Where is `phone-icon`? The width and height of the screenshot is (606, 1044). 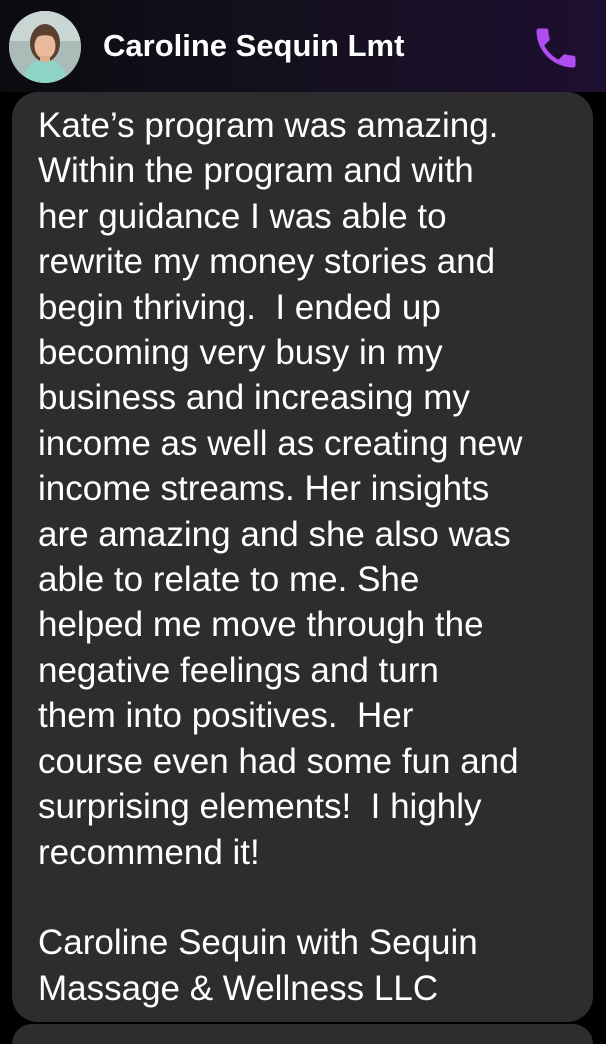
phone-icon is located at coordinates (556, 48).